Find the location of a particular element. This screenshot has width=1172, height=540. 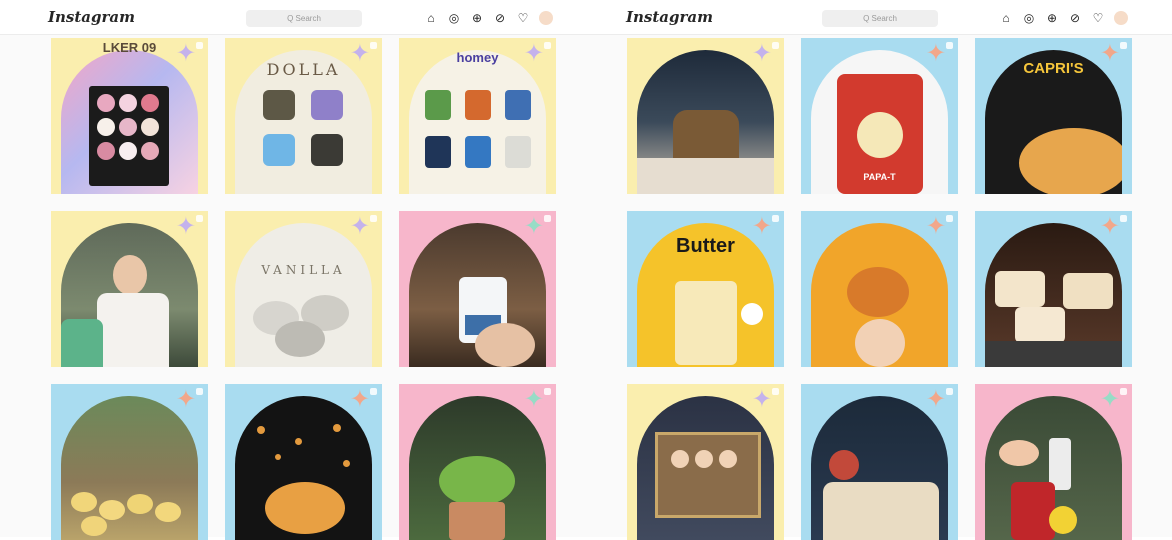

post-caption: VANILLA is located at coordinates (303, 270).